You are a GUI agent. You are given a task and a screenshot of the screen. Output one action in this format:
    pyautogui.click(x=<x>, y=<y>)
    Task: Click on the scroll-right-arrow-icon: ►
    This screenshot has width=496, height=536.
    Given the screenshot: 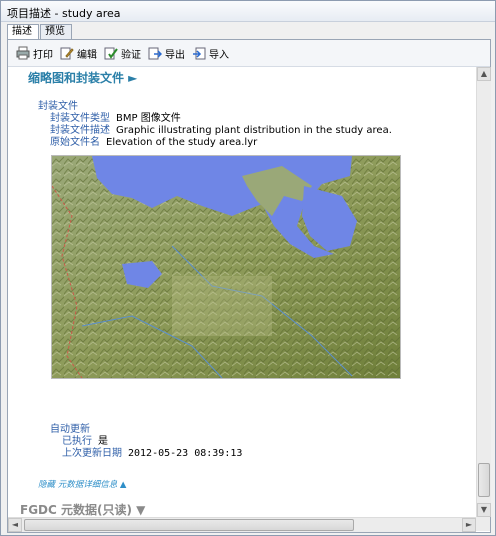 What is the action you would take?
    pyautogui.click(x=469, y=525)
    